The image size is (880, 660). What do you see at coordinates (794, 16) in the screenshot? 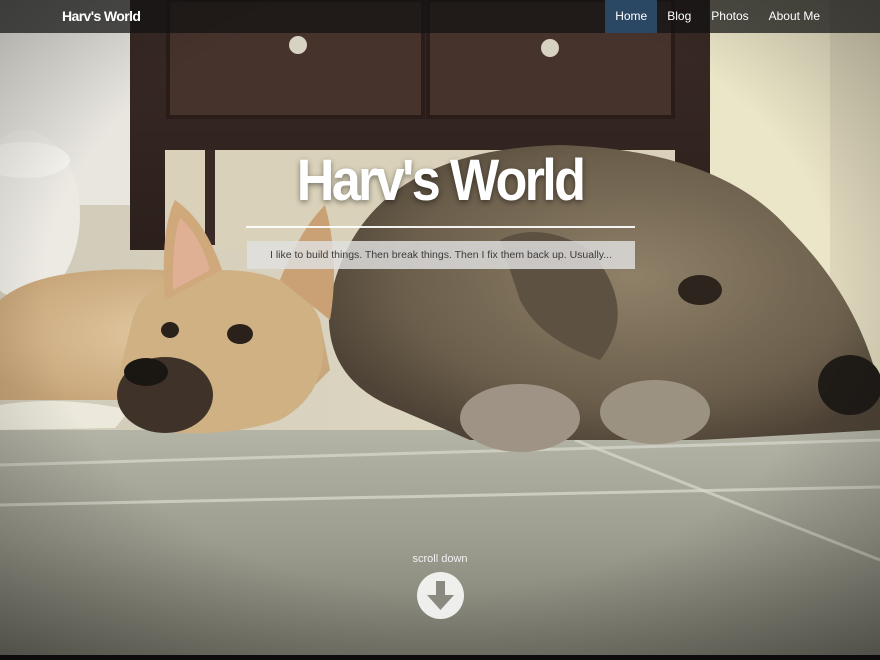
I see `nav-item-about-me: About Me` at bounding box center [794, 16].